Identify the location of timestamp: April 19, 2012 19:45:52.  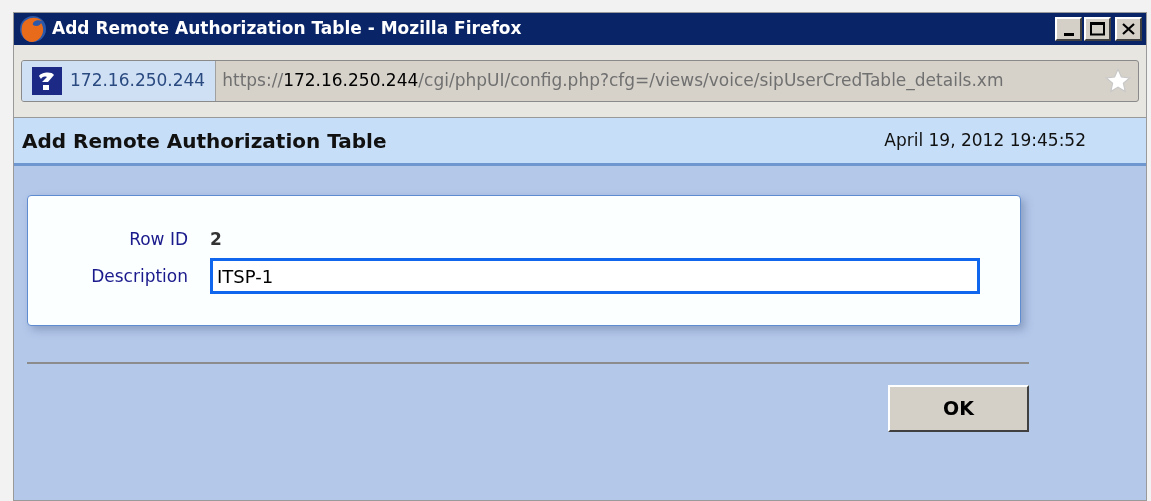
(985, 140).